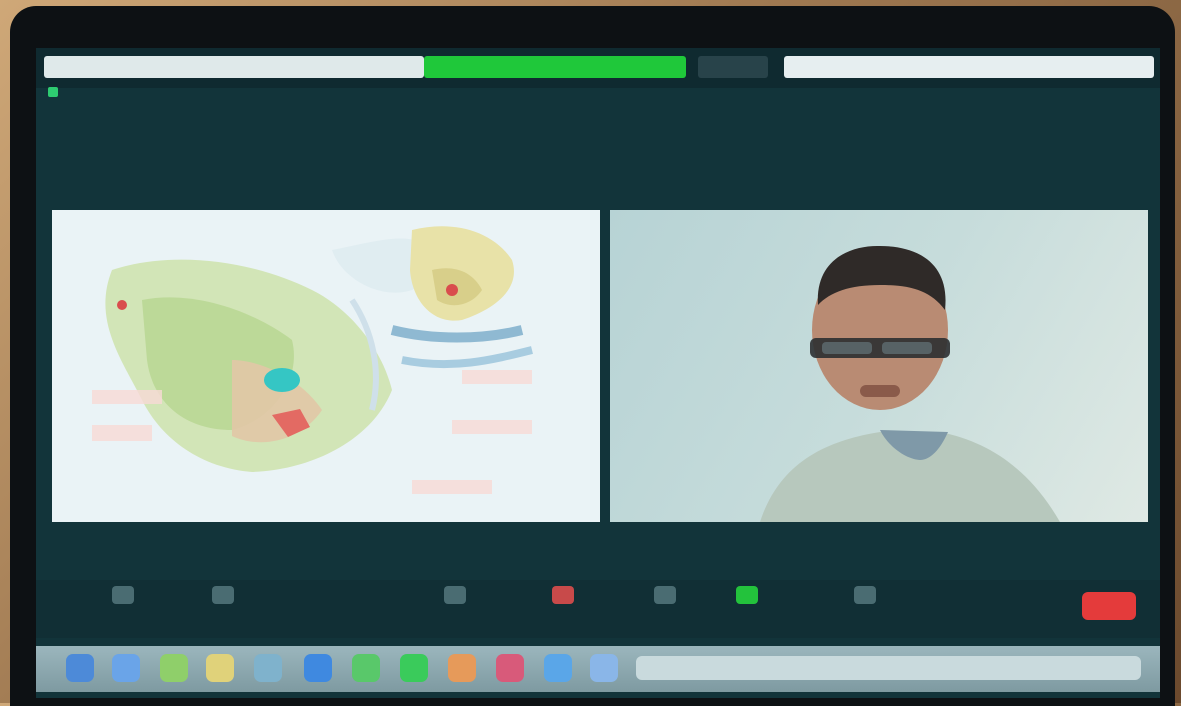  I want to click on window-header, so click(234, 67).